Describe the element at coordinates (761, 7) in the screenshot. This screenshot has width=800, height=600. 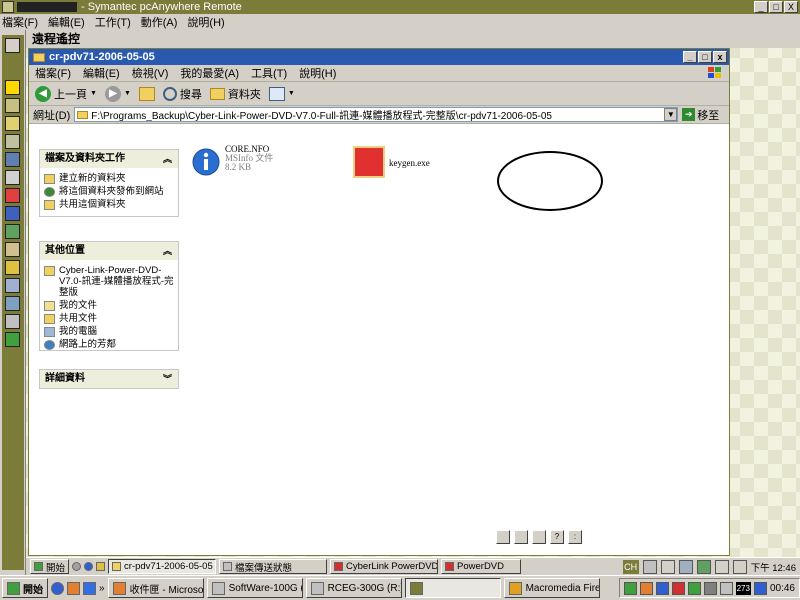
I see `outer-minimize-button: _` at that location.